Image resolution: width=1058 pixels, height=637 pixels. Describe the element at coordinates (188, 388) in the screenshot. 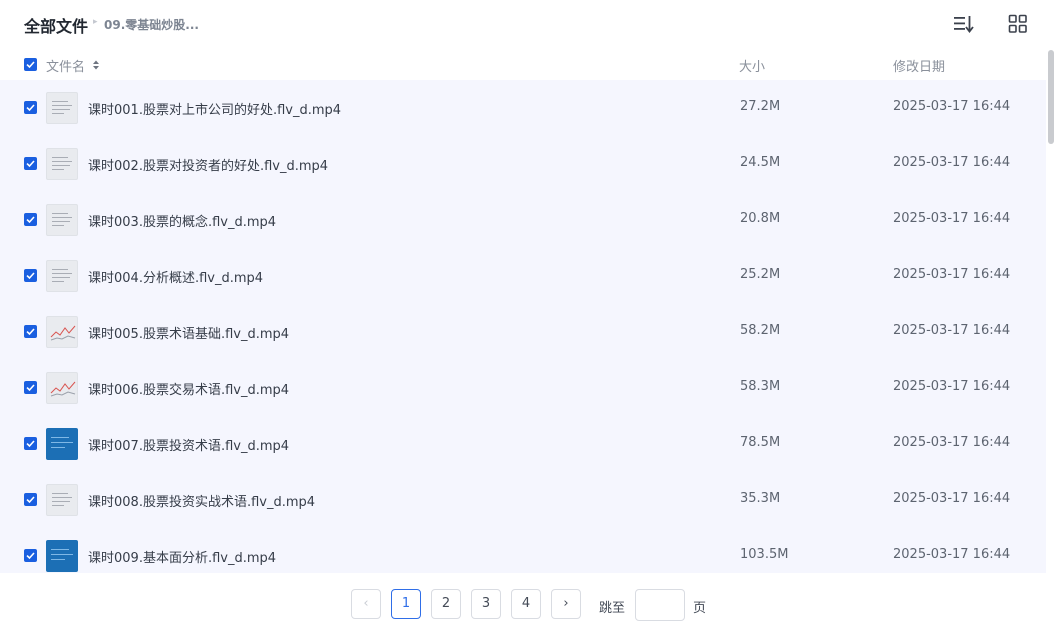

I see `file-name: 课时006.股票交易术语.flv_d.mp4` at that location.